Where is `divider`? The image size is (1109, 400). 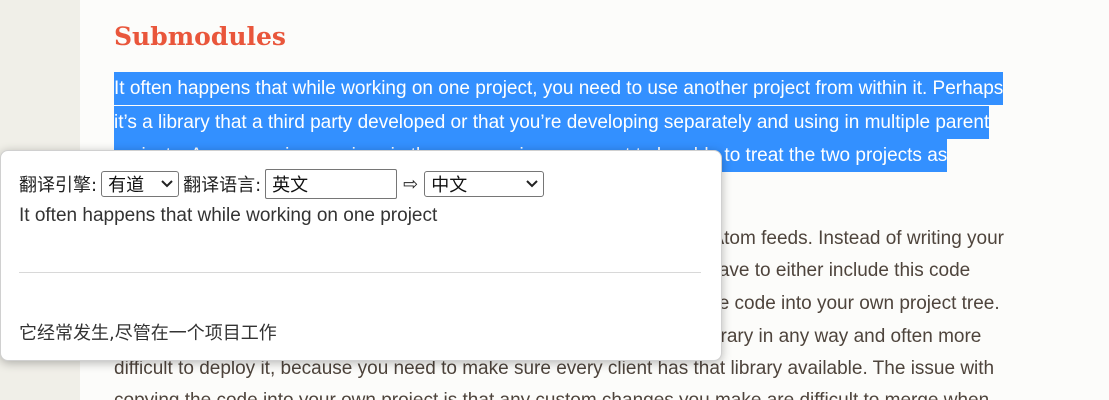
divider is located at coordinates (360, 272).